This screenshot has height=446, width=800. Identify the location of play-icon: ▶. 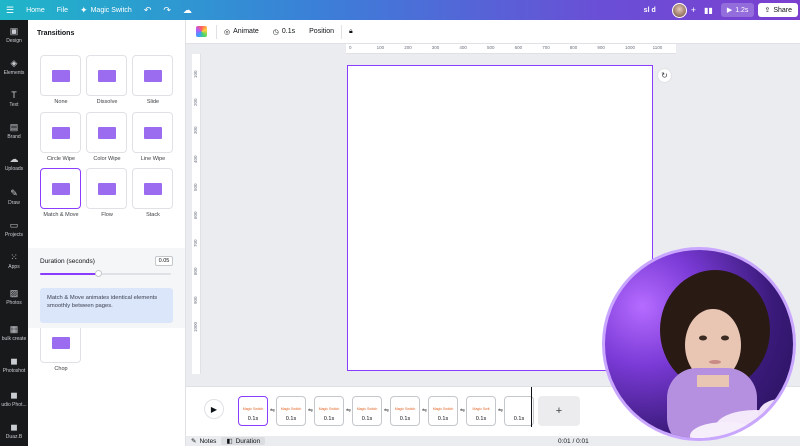
(214, 409).